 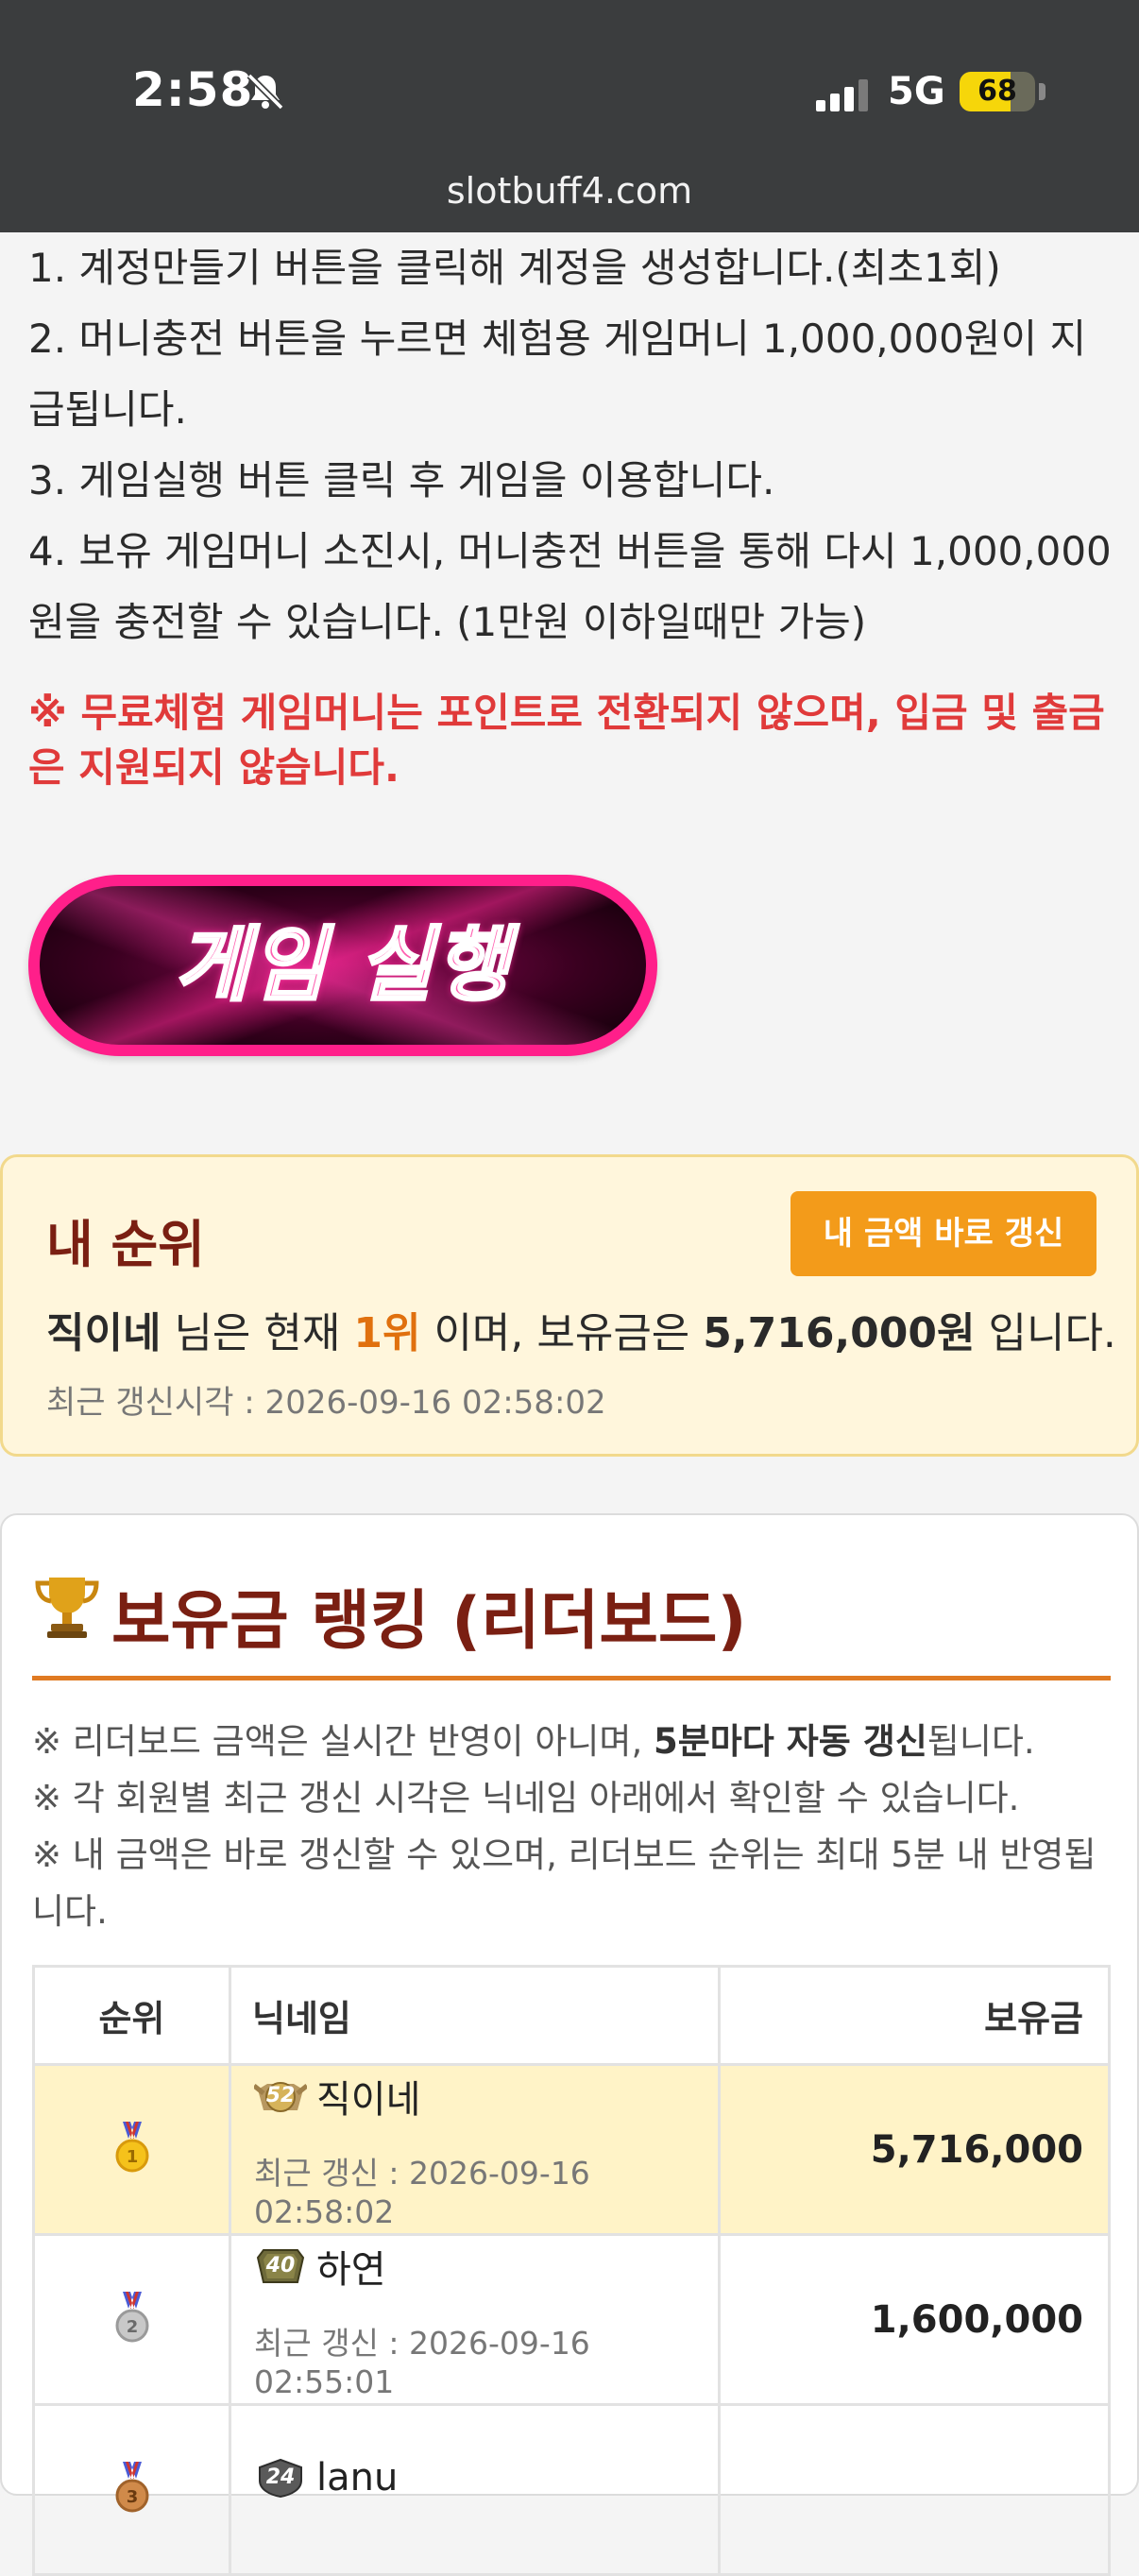 What do you see at coordinates (387, 1333) in the screenshot?
I see `my-rank-value: 1위` at bounding box center [387, 1333].